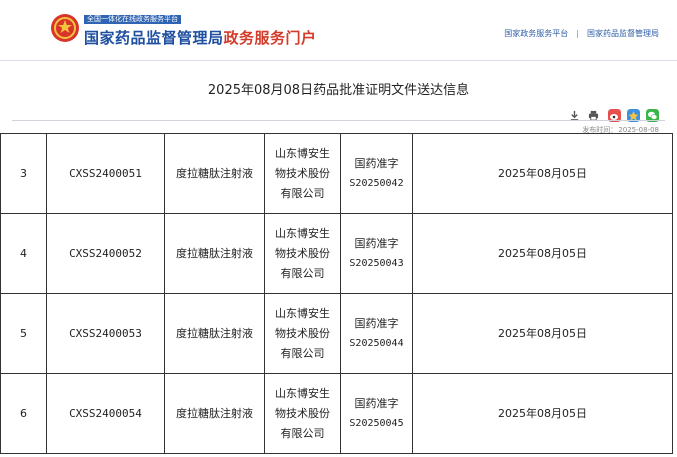 The height and width of the screenshot is (457, 677). I want to click on cell-approval-number-line: S20250042, so click(376, 183).